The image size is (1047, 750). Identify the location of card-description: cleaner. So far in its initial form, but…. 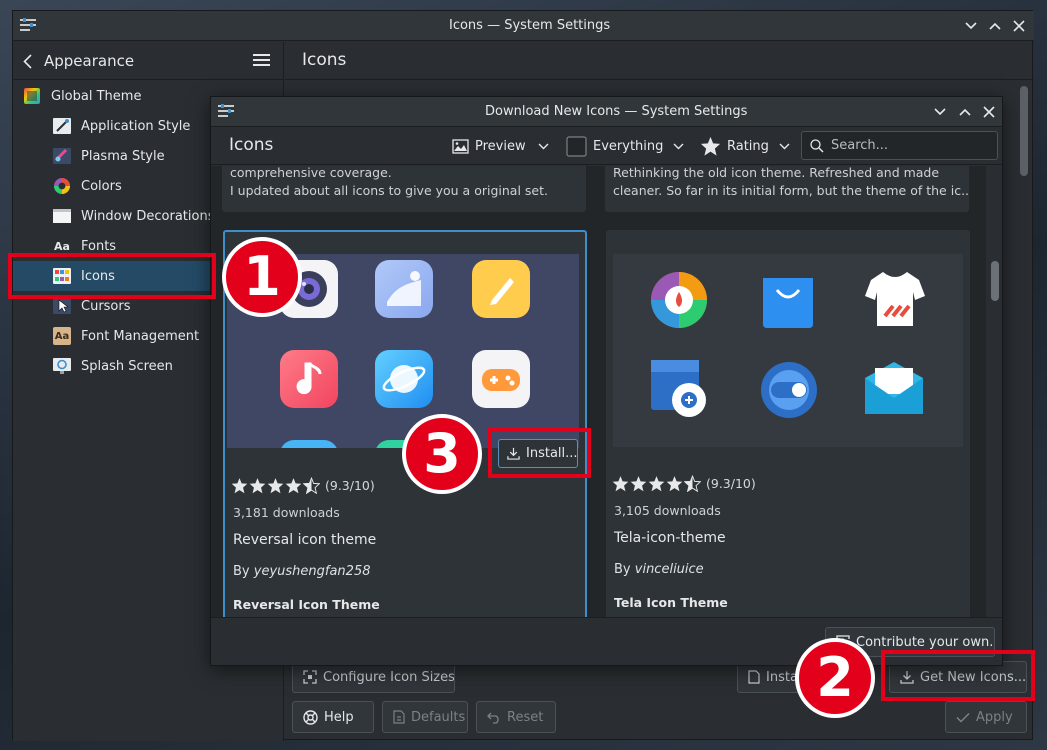
(791, 190).